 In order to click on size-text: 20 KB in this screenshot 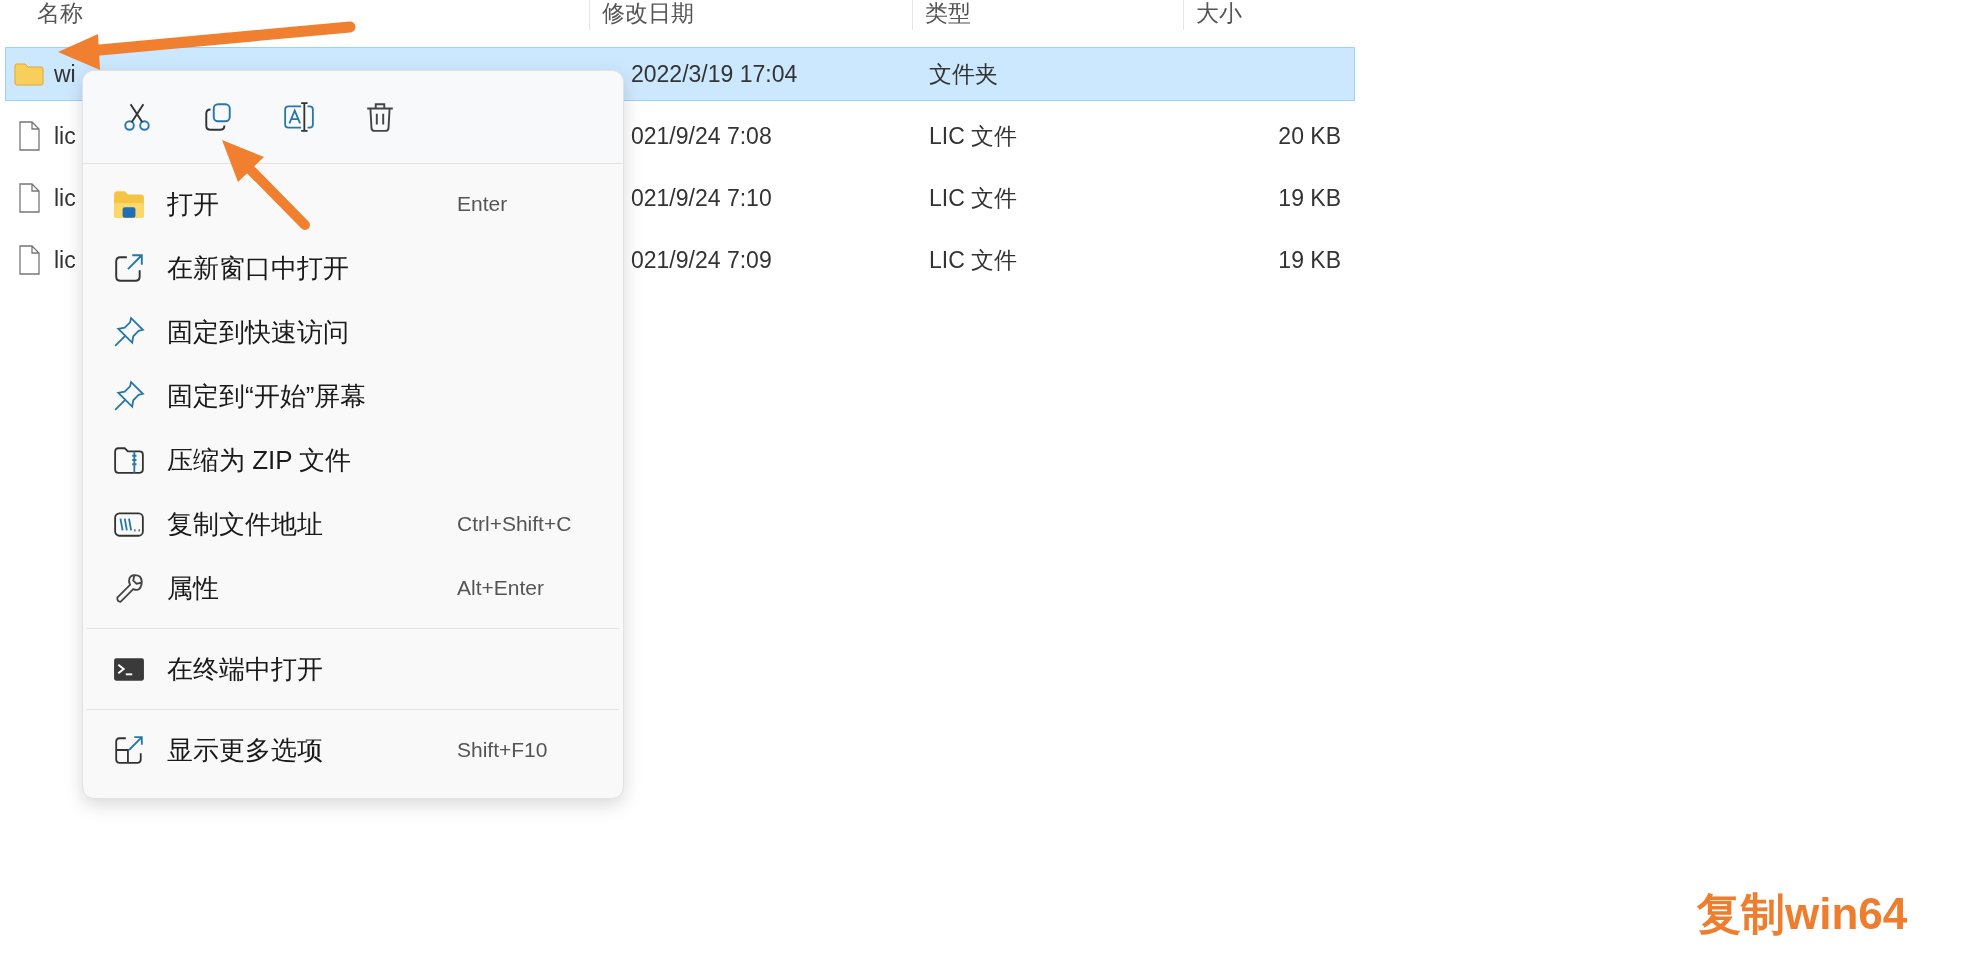, I will do `click(1309, 135)`.